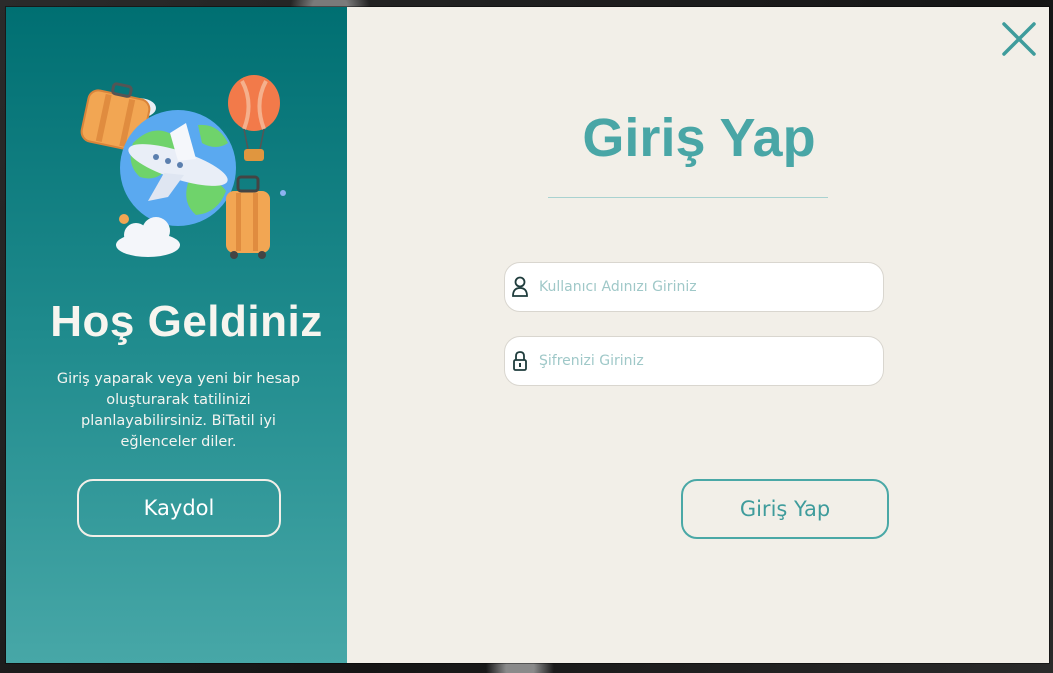 The width and height of the screenshot is (1053, 673). What do you see at coordinates (254, 118) in the screenshot?
I see `hot-air-balloon-icon` at bounding box center [254, 118].